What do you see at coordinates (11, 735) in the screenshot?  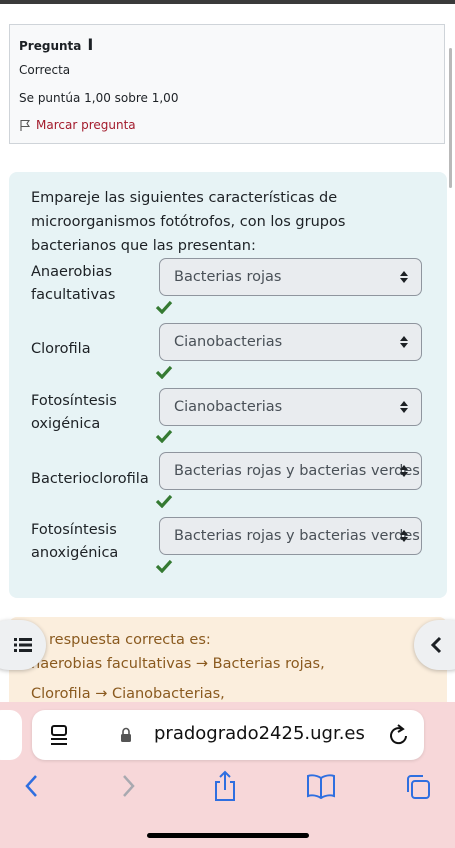 I see `previous-tab-preview` at bounding box center [11, 735].